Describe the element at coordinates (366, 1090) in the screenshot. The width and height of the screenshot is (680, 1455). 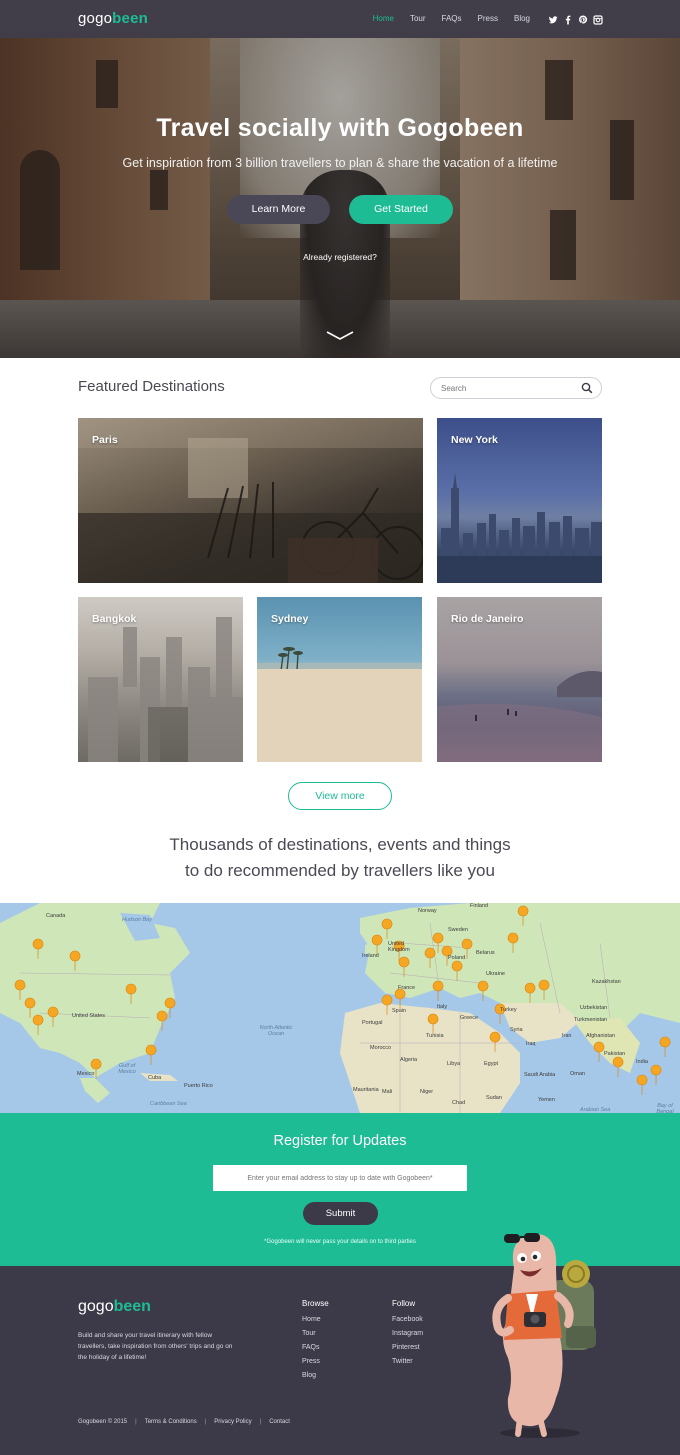
I see `map-label: Mauritania` at that location.